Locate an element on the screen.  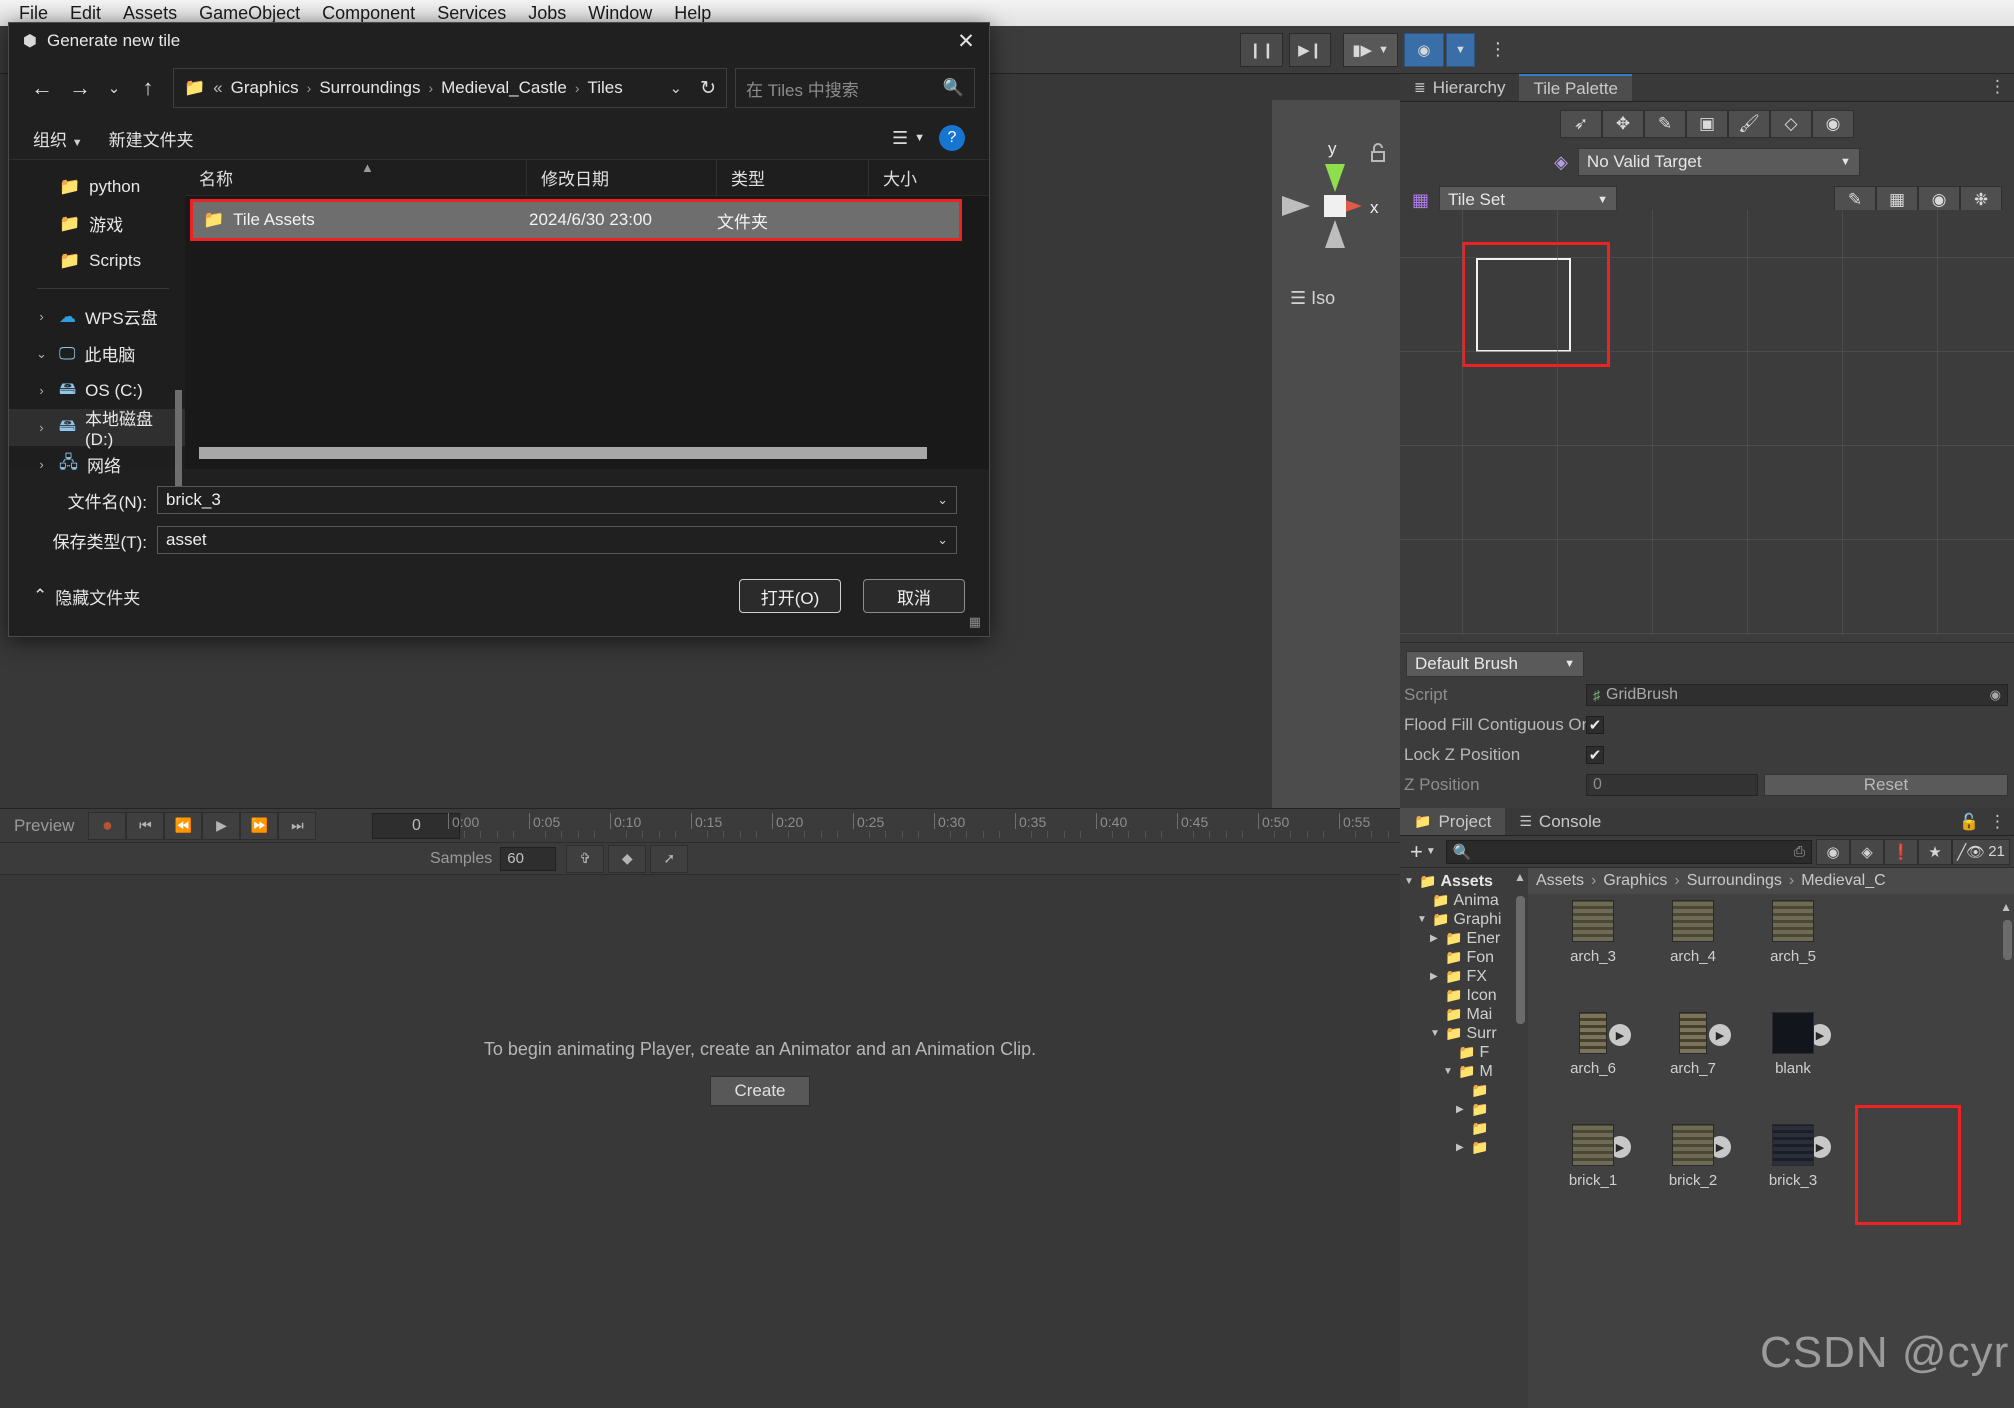
sidebar-item-2: 📁 Scripts is located at coordinates (97, 260).